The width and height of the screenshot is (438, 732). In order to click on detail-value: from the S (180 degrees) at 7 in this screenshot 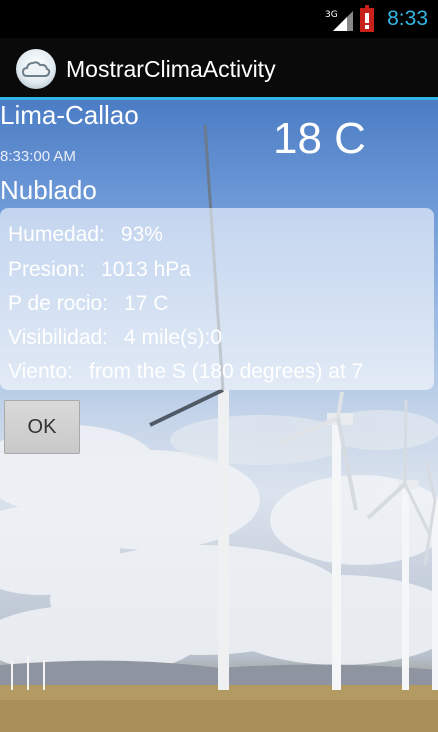, I will do `click(226, 371)`.